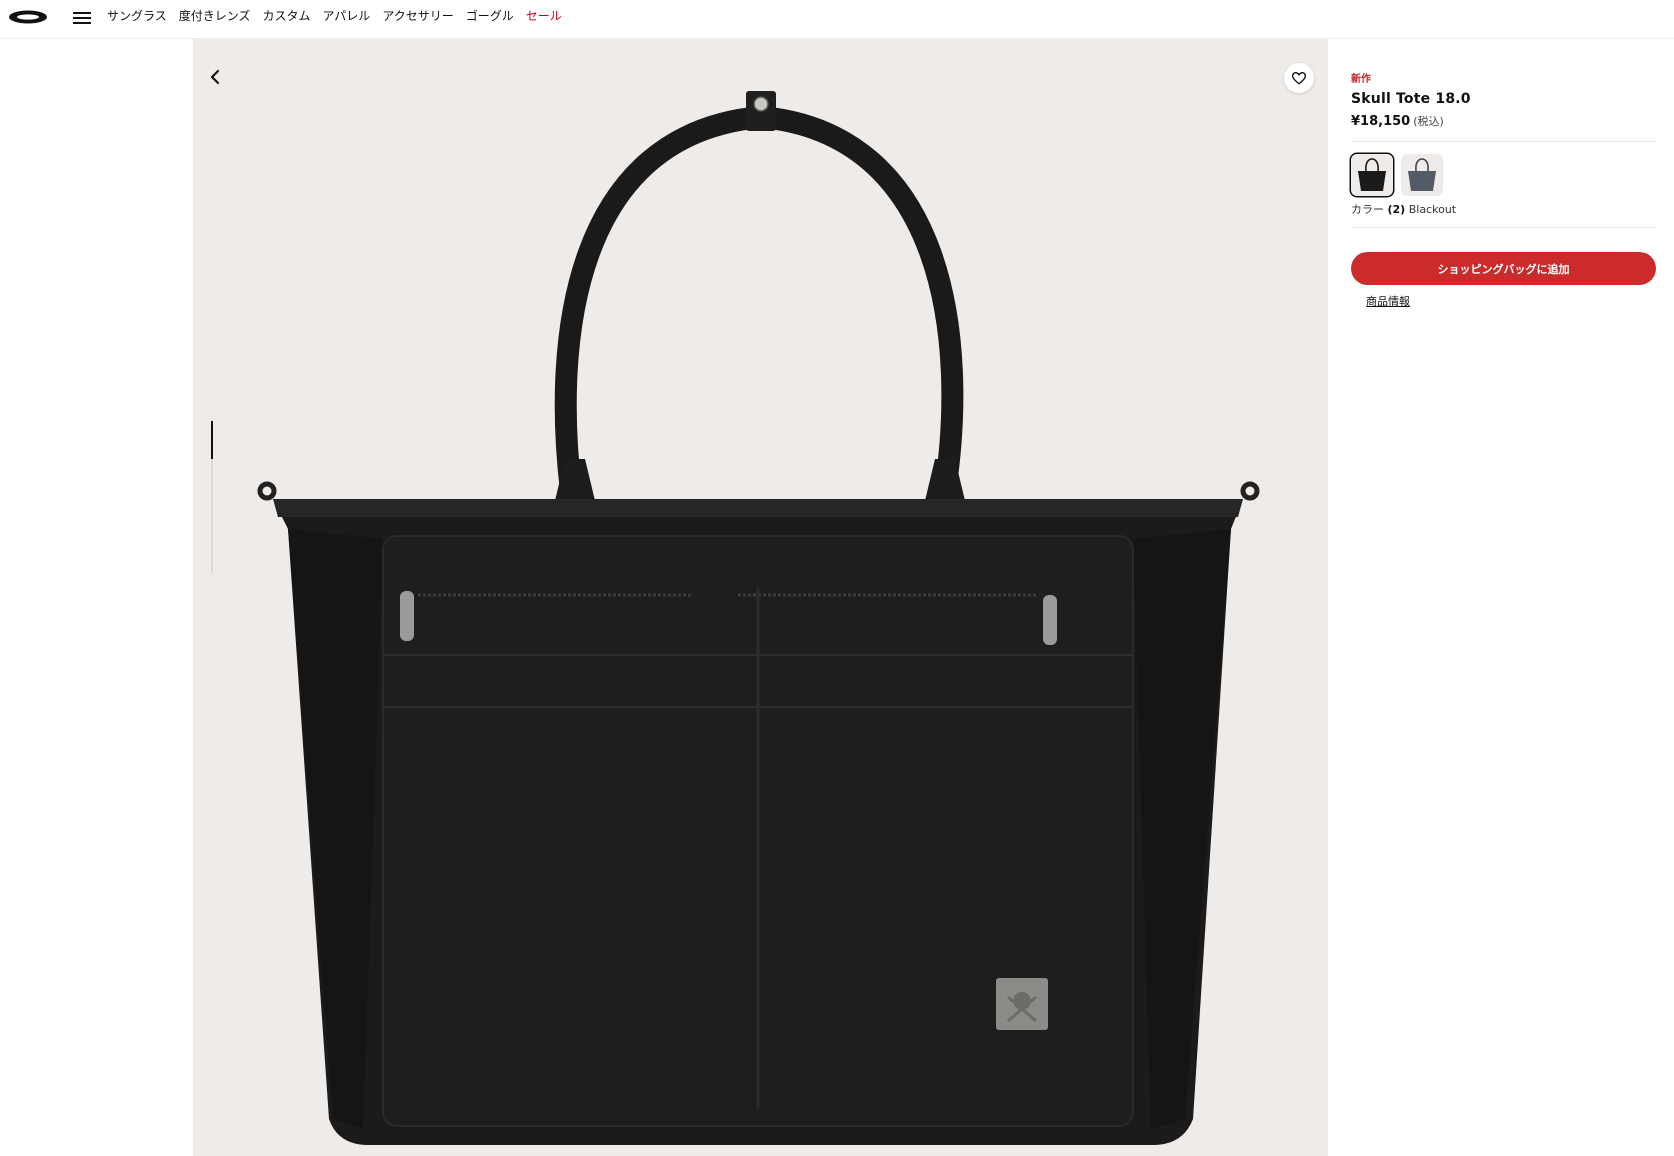 The image size is (1674, 1156). I want to click on swatch-blackout, so click(1372, 175).